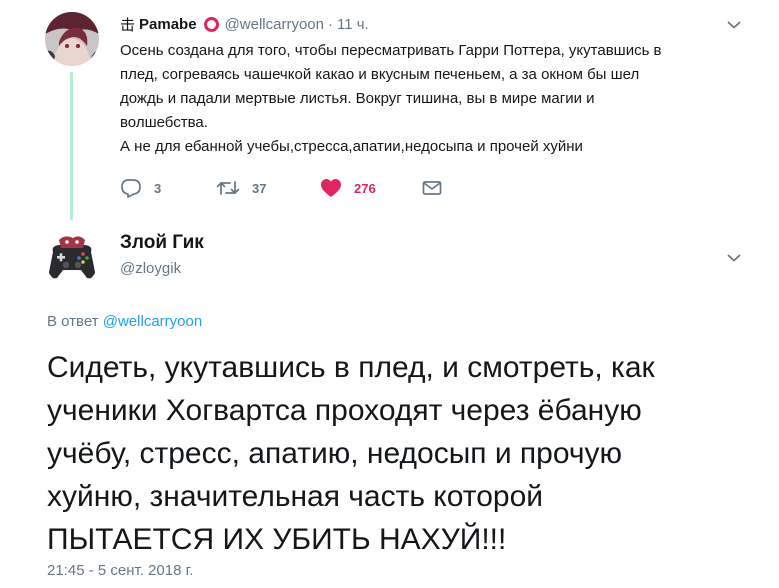 The image size is (779, 588). I want to click on anime-avatar-image, so click(72, 39).